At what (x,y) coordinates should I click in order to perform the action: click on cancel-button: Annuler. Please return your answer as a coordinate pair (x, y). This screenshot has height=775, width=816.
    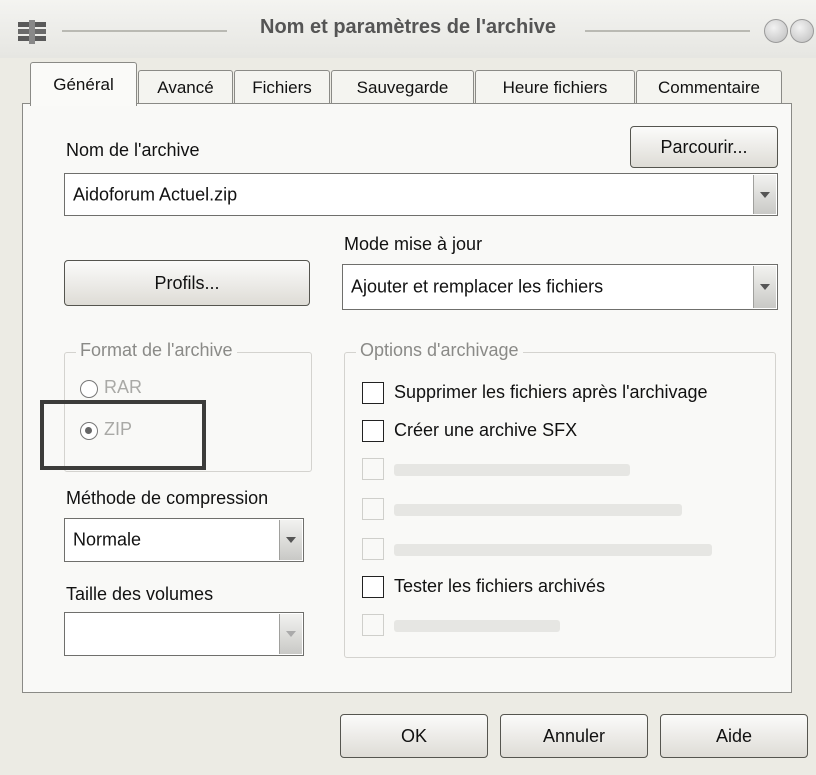
    Looking at the image, I should click on (574, 736).